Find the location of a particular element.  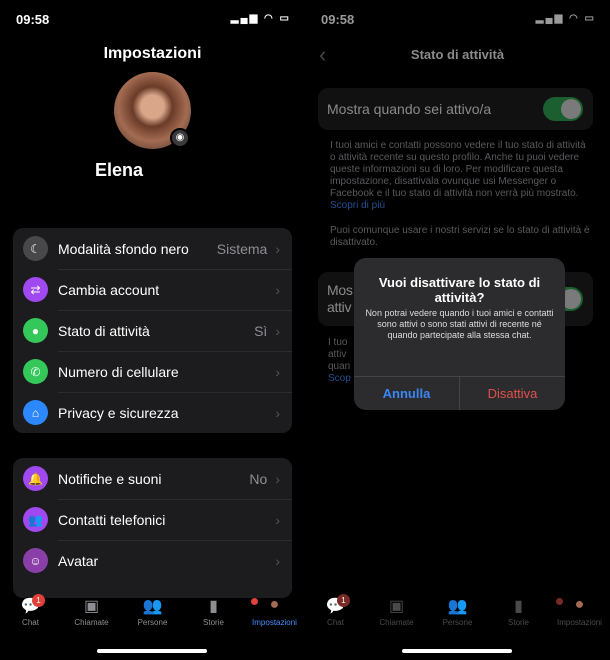

camera-icon: ◉ is located at coordinates (180, 138).